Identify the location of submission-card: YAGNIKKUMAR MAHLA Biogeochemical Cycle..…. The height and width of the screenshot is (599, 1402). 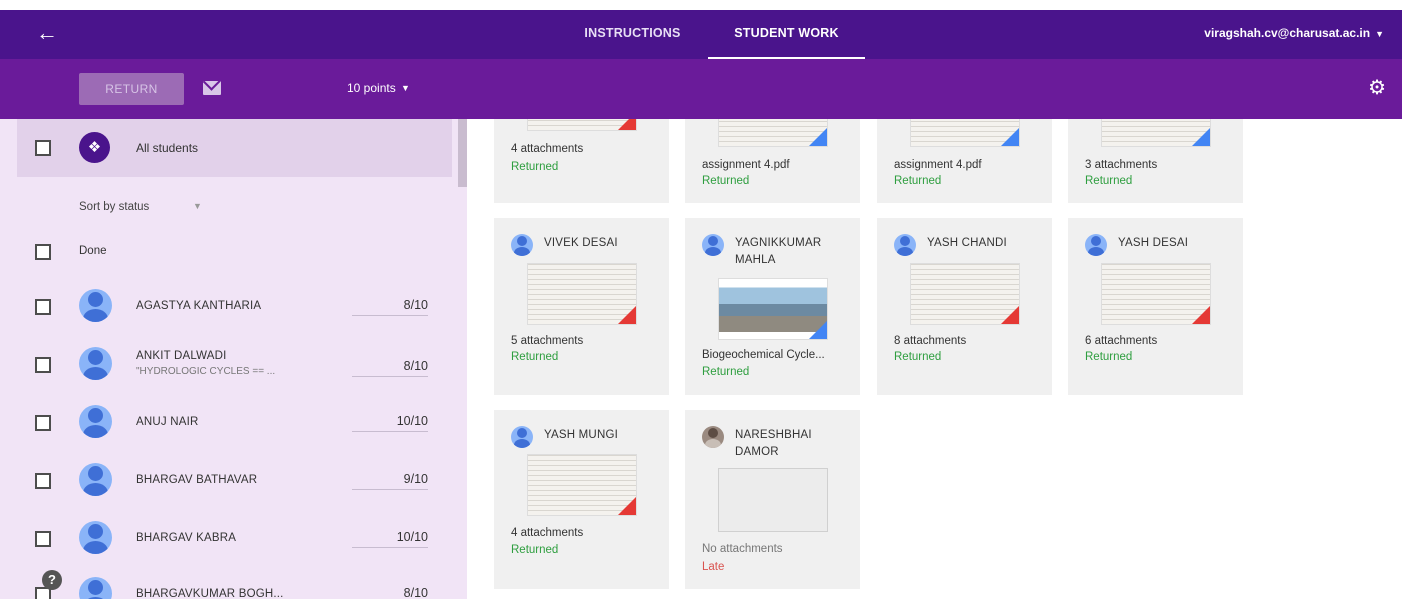
(772, 306).